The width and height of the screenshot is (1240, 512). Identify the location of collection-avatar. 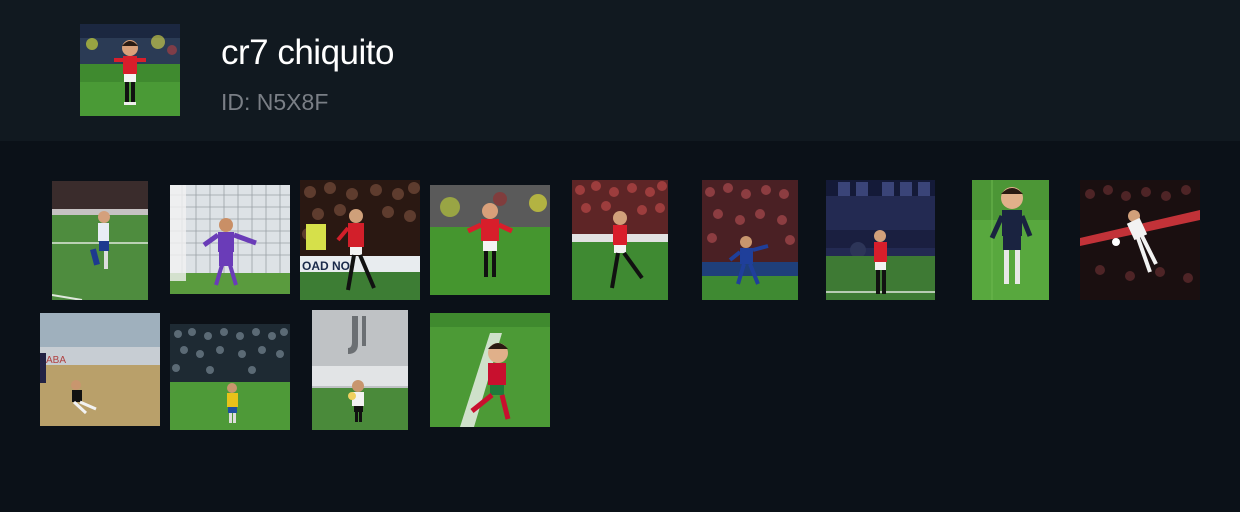
(130, 70).